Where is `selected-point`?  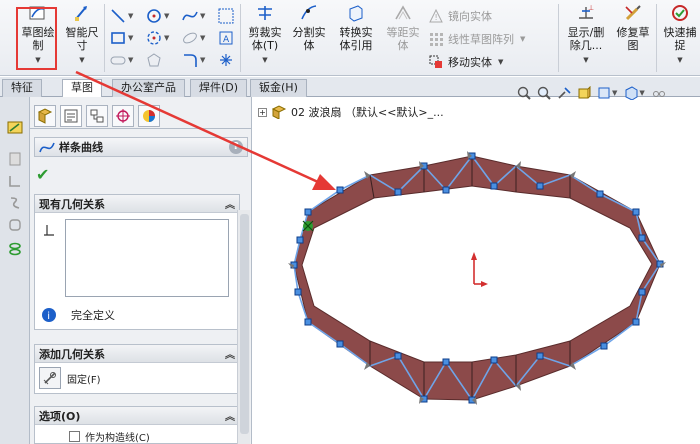 selected-point is located at coordinates (308, 226).